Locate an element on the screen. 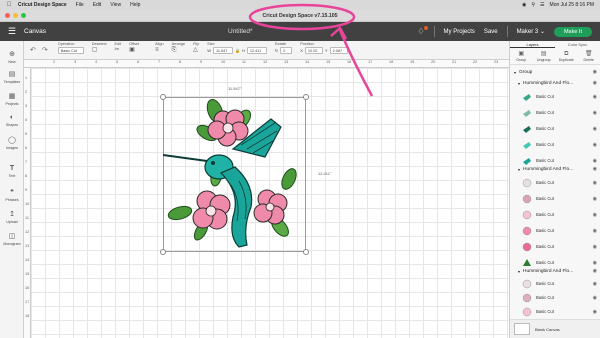  upload-icon: ↥ is located at coordinates (12, 214).